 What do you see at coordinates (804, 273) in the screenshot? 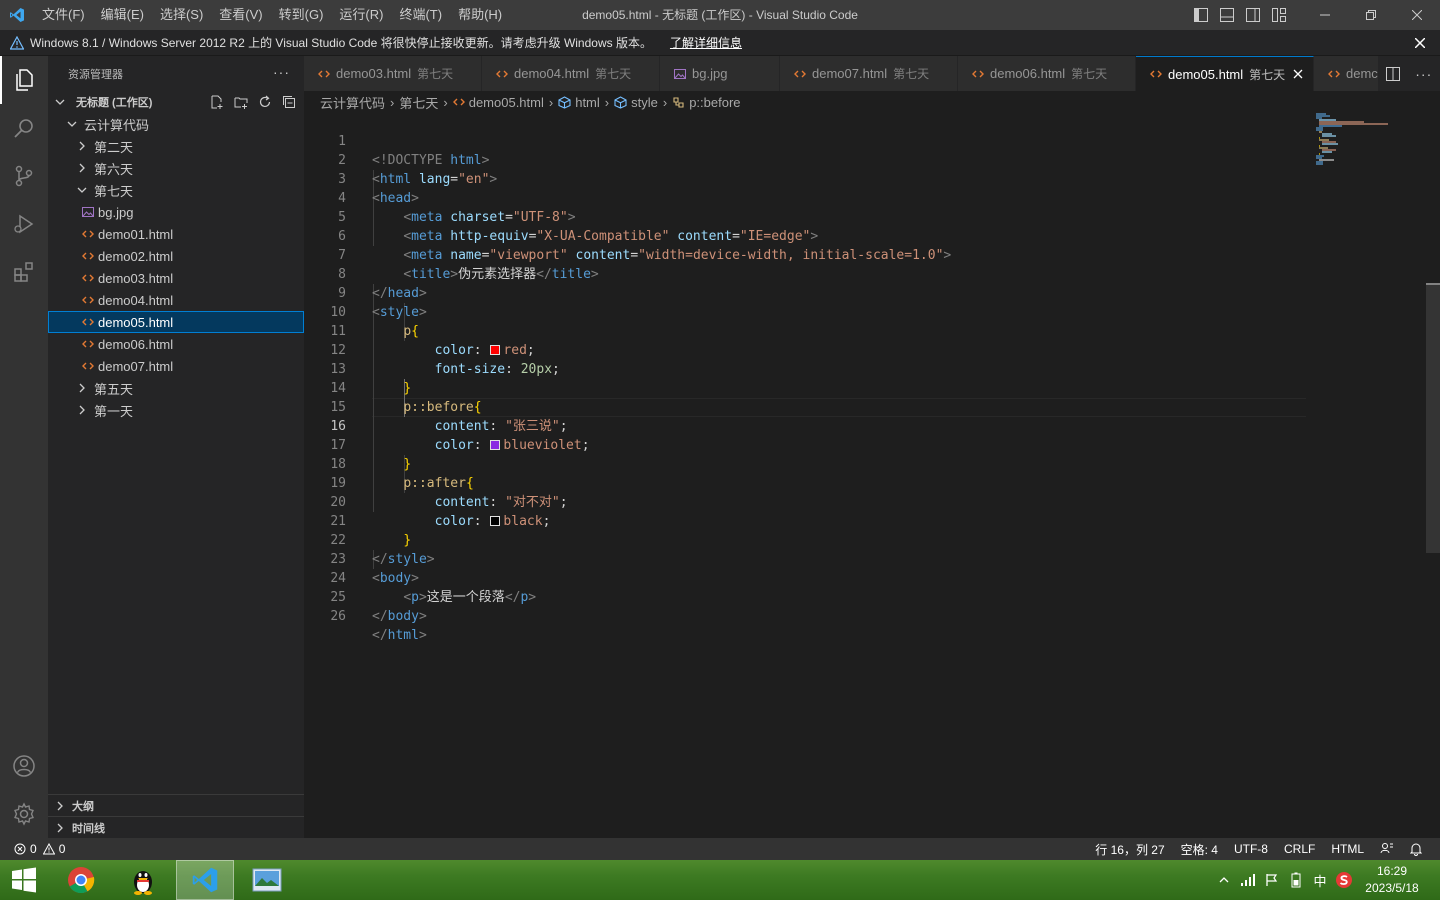
I see `code-line: 8 </head>` at bounding box center [804, 273].